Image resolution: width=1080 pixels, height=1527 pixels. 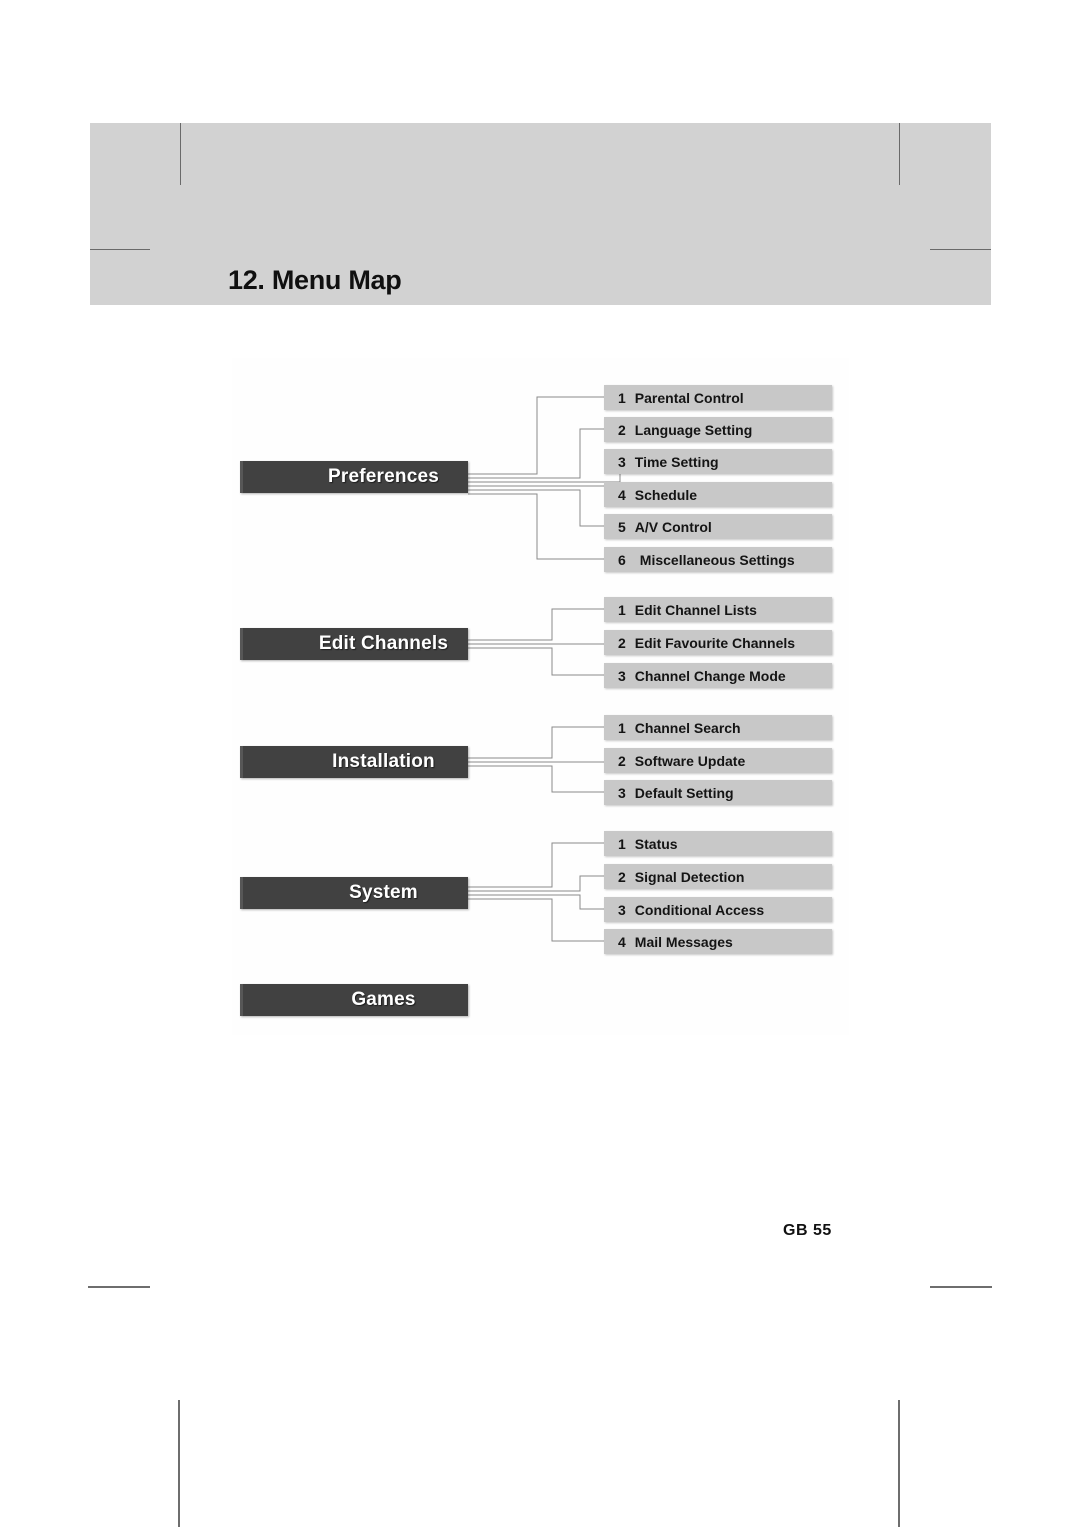 I want to click on menu-item-edit-favourite-channels: 2 Edit Favourite Channels, so click(x=718, y=642).